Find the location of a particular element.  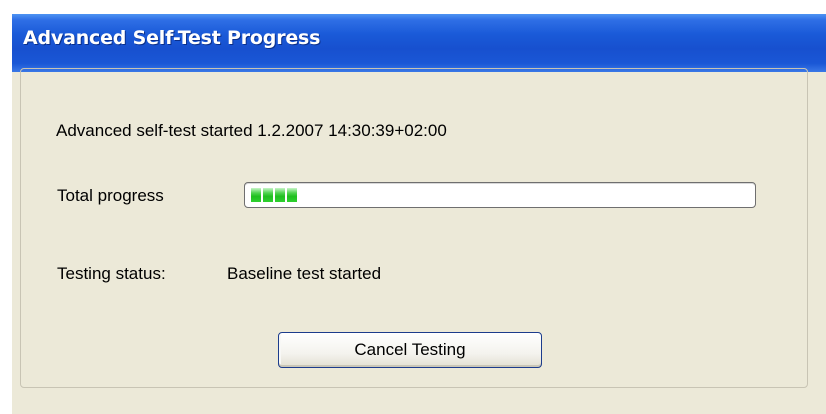

total-progress-bar is located at coordinates (500, 195).